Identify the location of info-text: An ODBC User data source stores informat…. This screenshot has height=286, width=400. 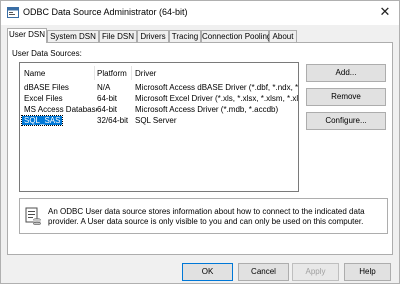
(206, 216).